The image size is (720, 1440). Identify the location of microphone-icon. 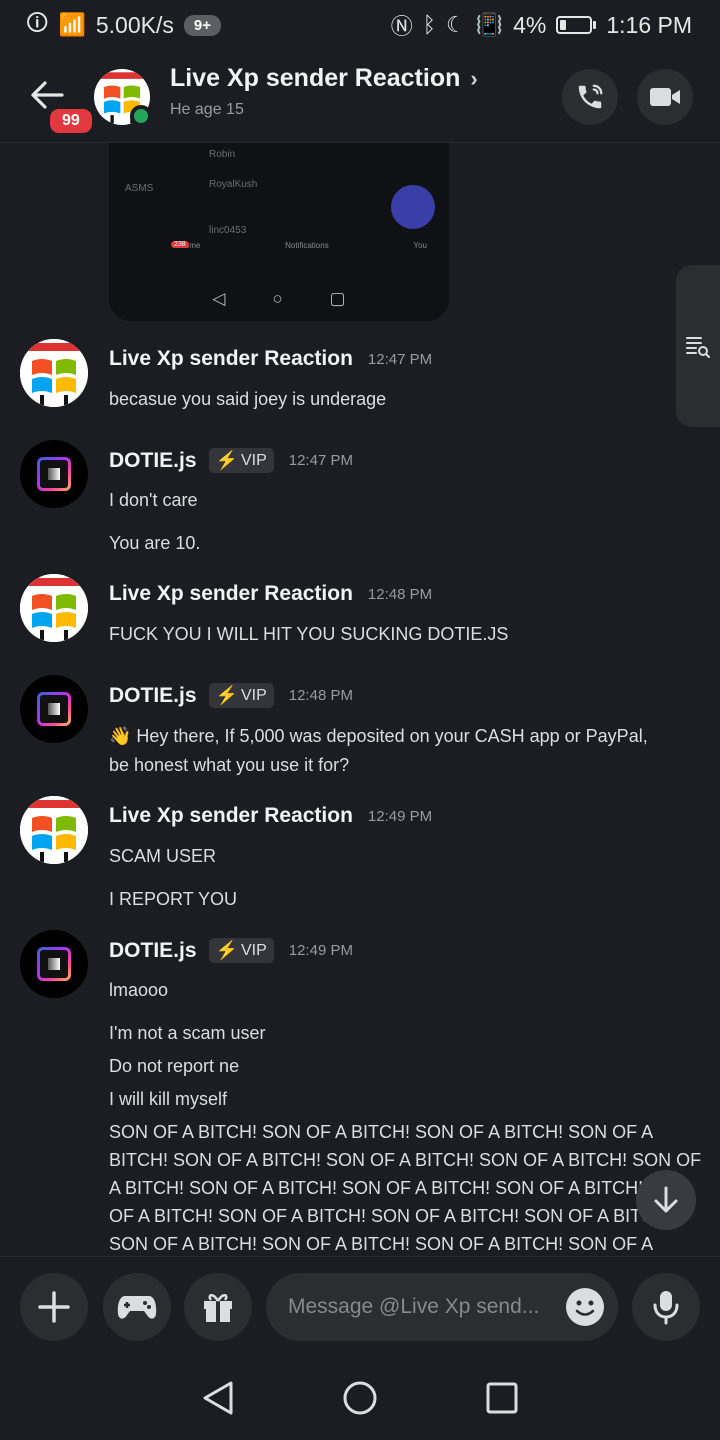
(666, 1308).